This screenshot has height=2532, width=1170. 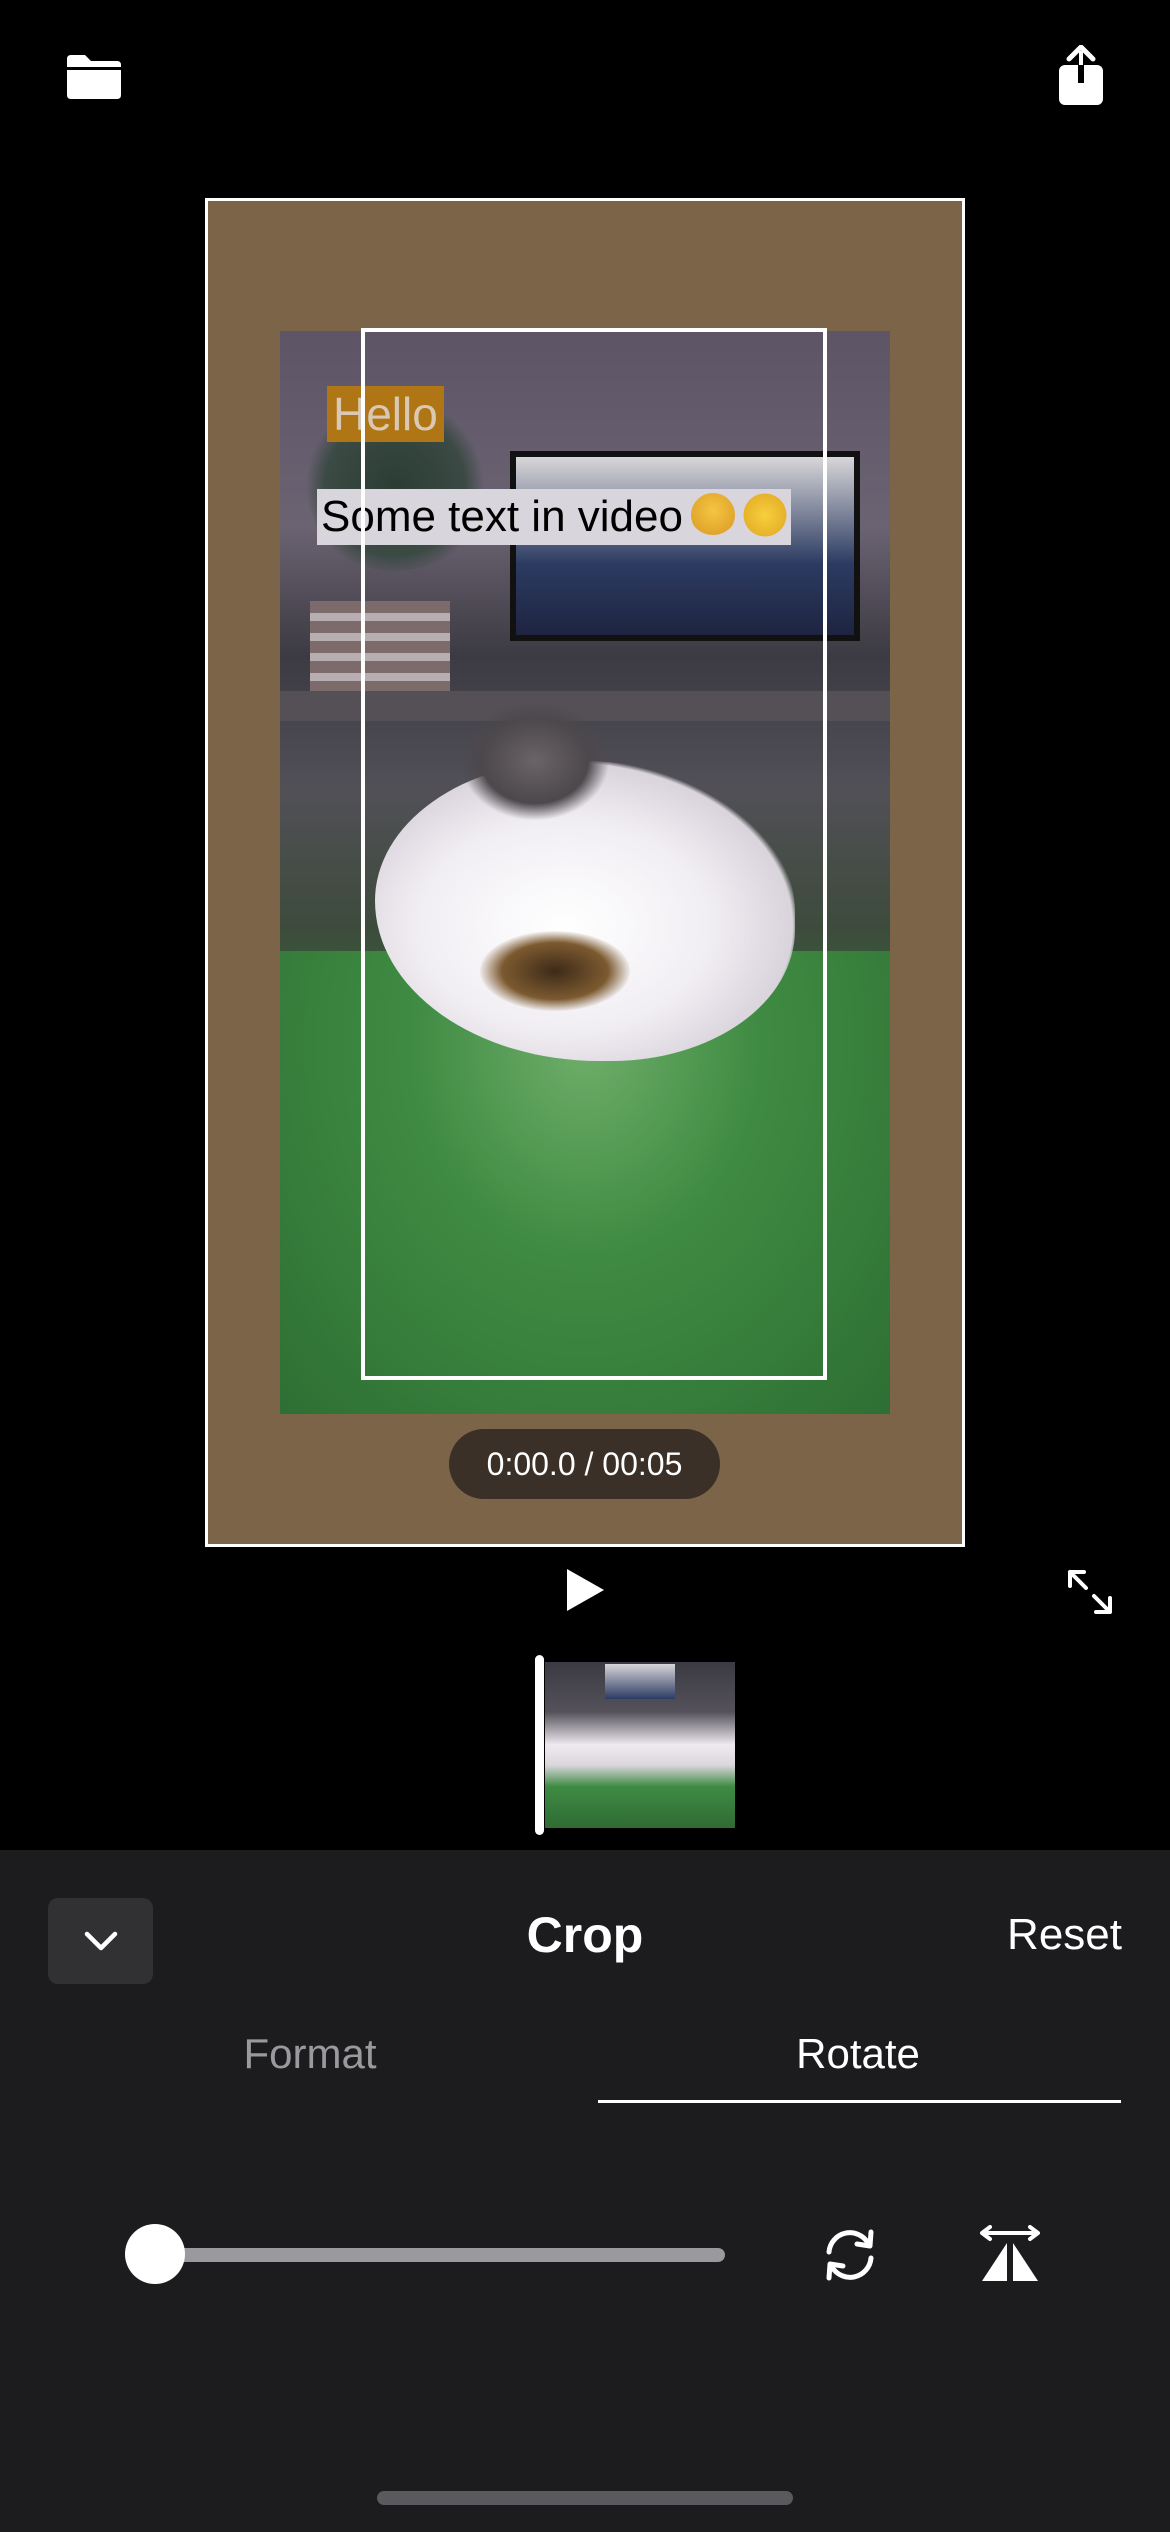 I want to click on timeline-thumbnail, so click(x=640, y=1745).